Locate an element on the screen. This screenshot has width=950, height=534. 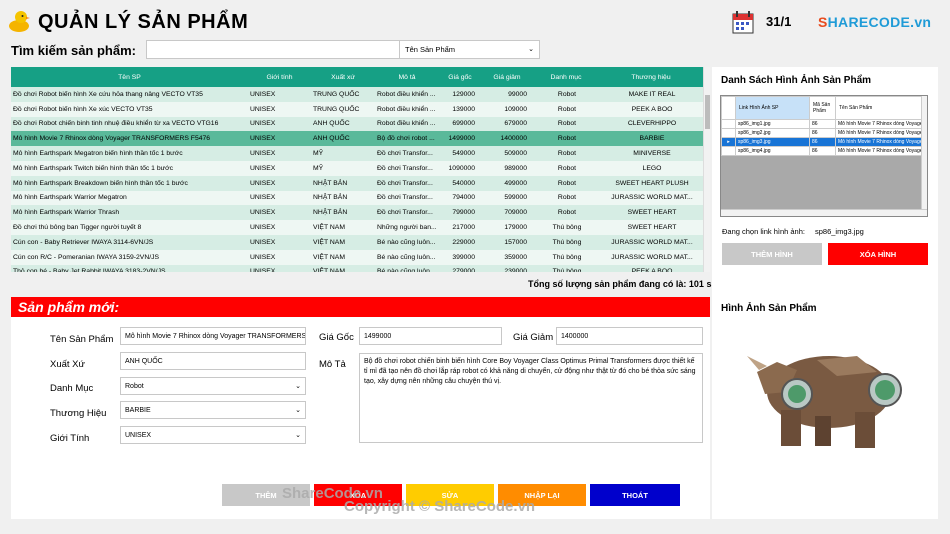
cell-discount: 99000 is located at coordinates (507, 94).